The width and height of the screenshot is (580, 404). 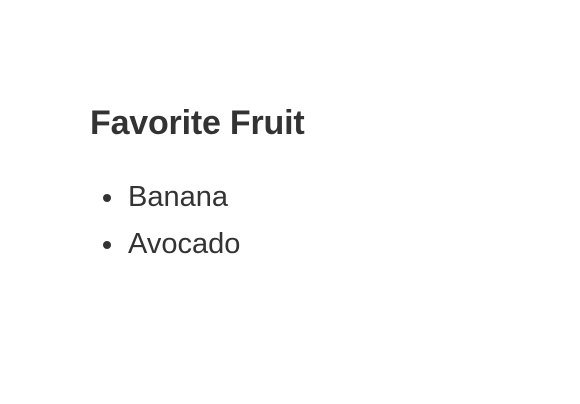 What do you see at coordinates (178, 197) in the screenshot?
I see `list-item-label: Banana` at bounding box center [178, 197].